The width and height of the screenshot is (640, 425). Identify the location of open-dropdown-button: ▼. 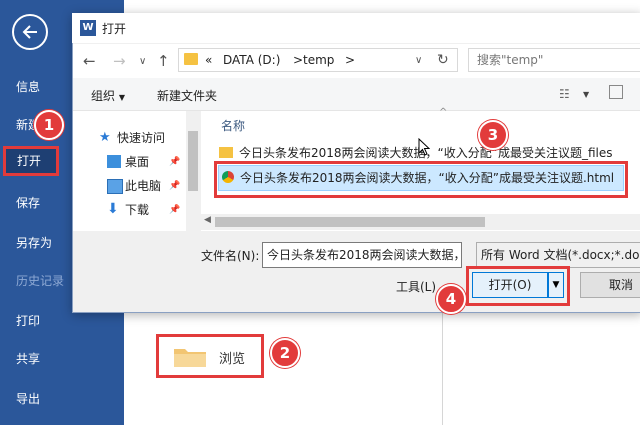
(556, 285).